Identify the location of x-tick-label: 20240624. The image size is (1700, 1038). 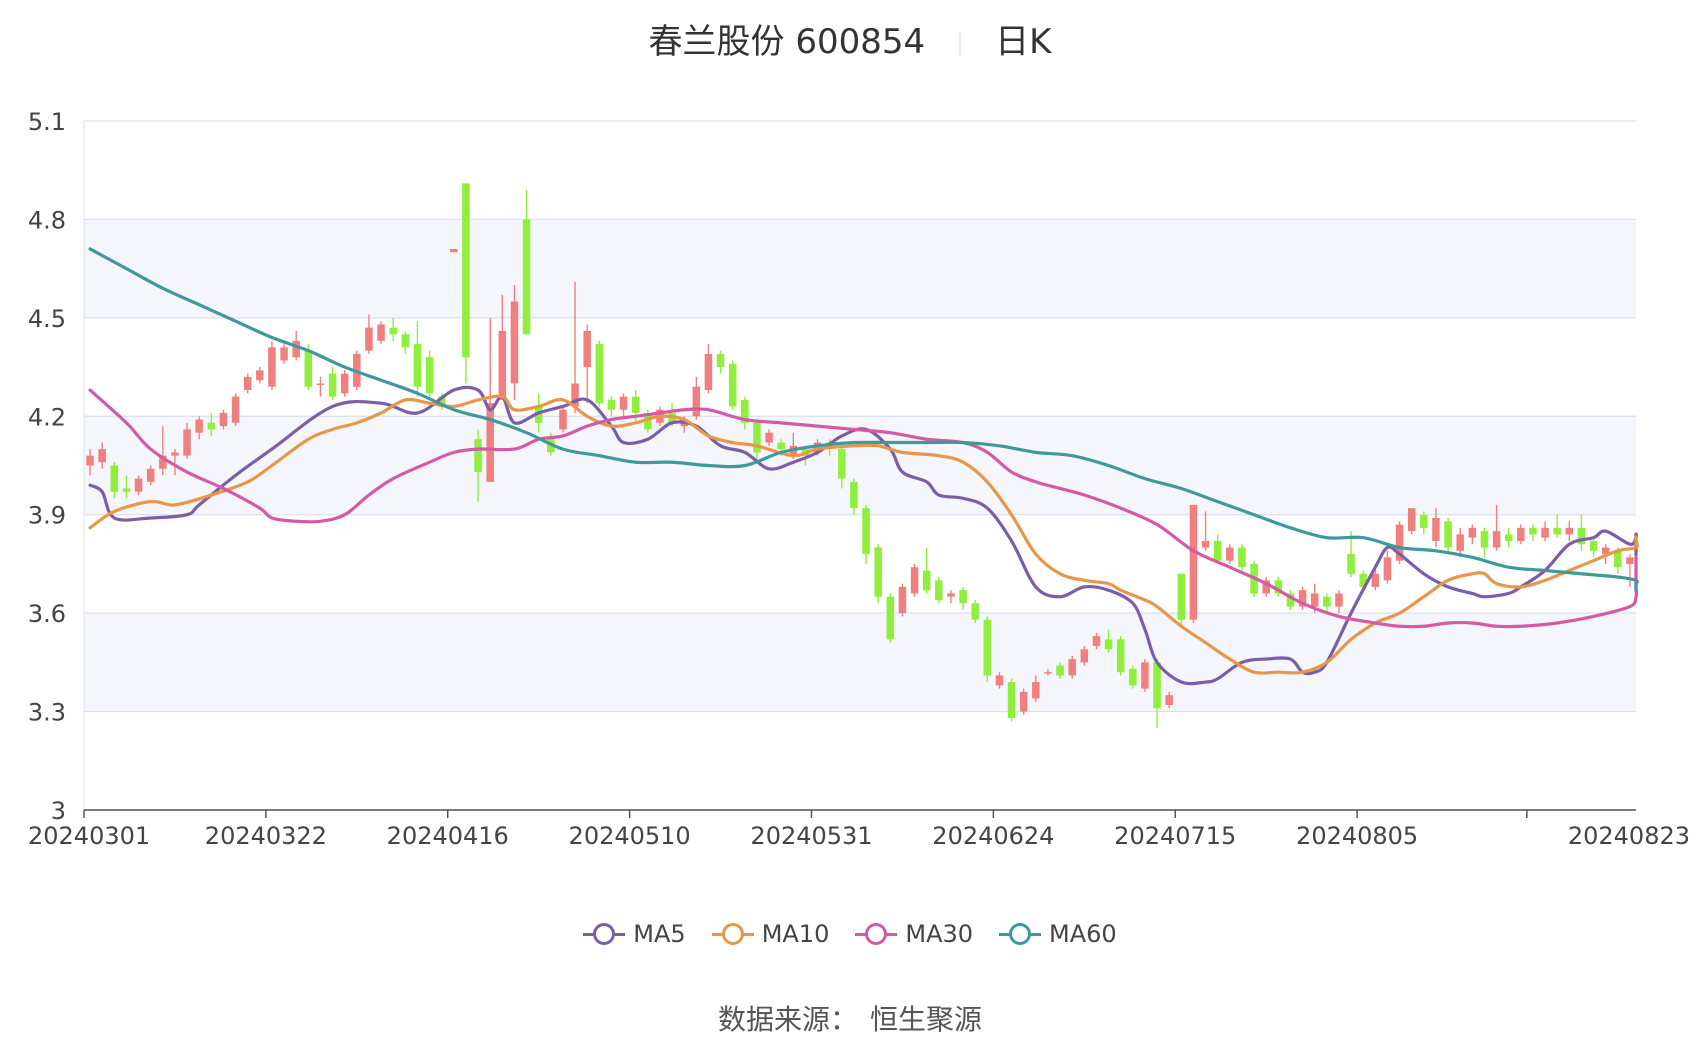
(993, 836).